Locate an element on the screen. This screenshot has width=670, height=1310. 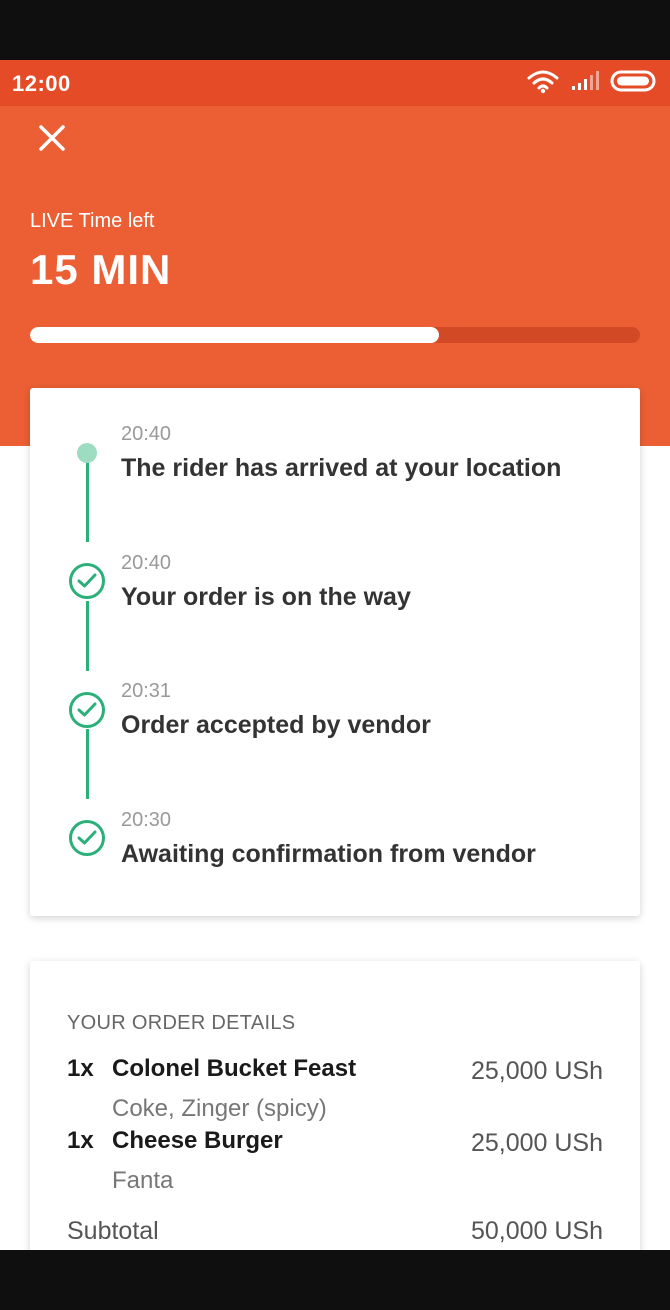
signal-icon is located at coordinates (585, 83).